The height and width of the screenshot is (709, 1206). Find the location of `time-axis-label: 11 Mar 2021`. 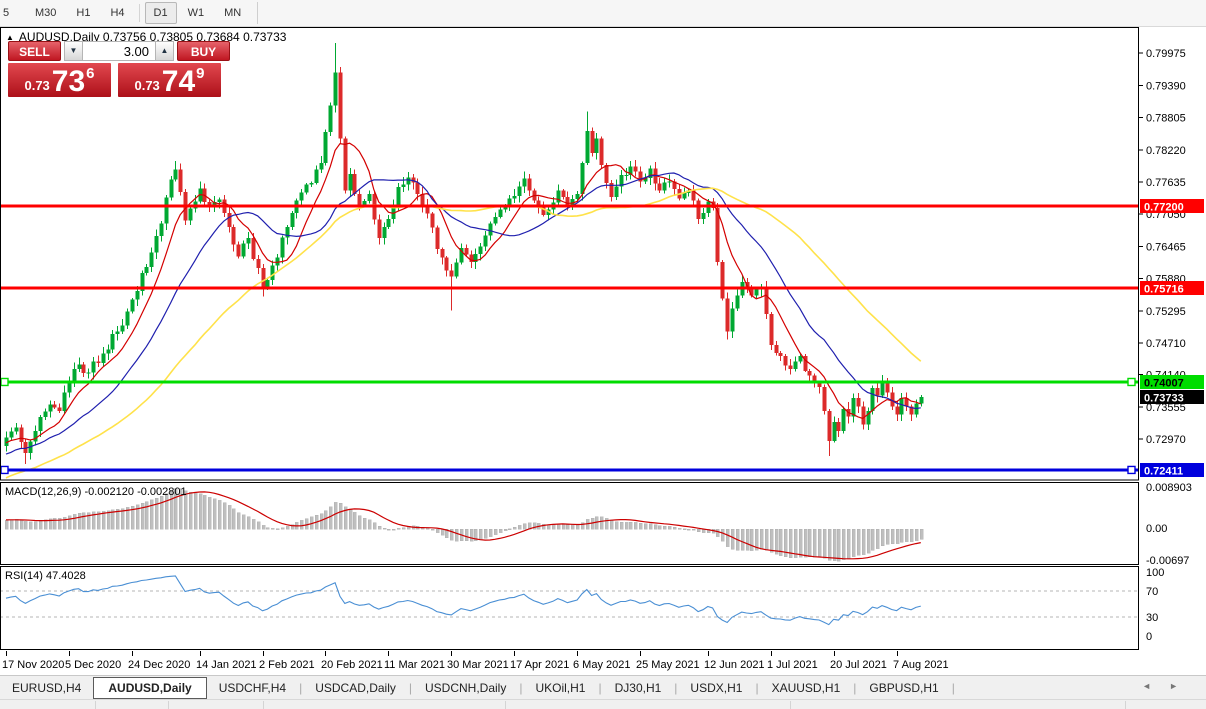

time-axis-label: 11 Mar 2021 is located at coordinates (414, 665).